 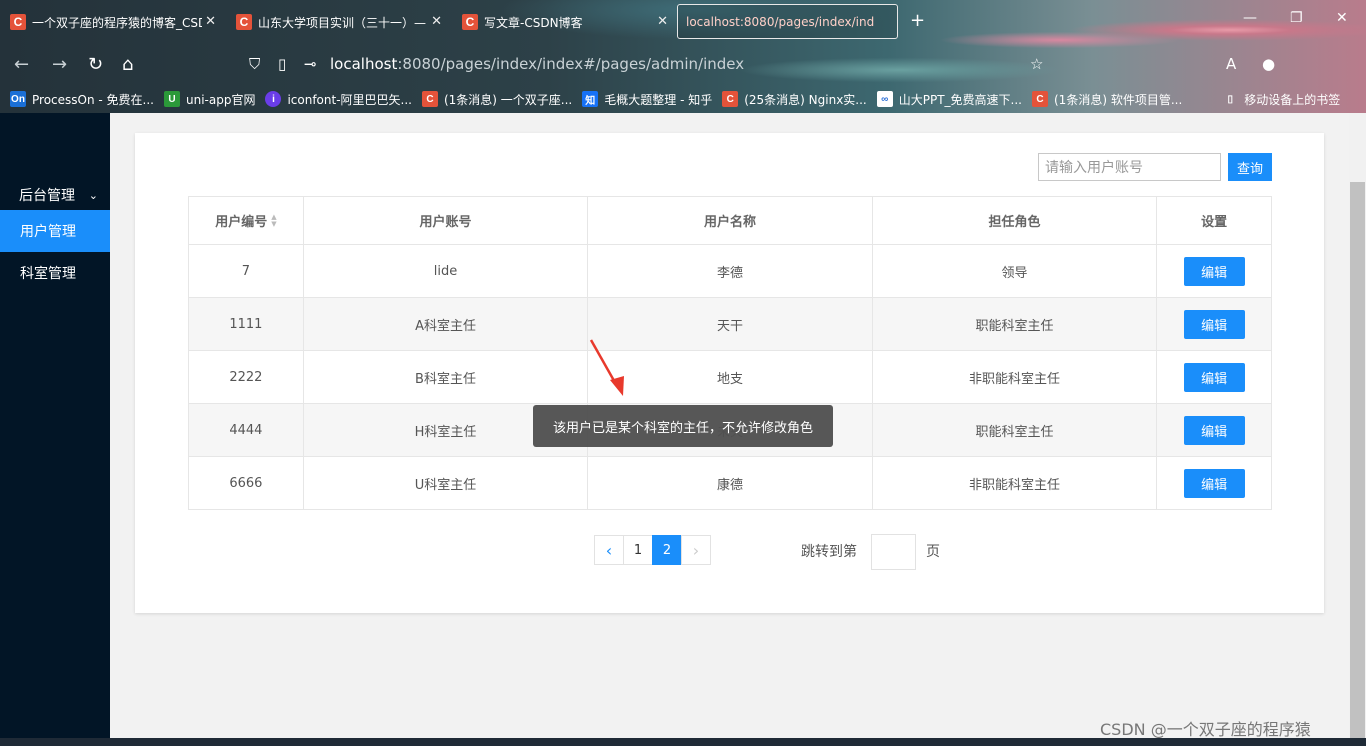 I want to click on cloud-icon: ∞, so click(x=884, y=99).